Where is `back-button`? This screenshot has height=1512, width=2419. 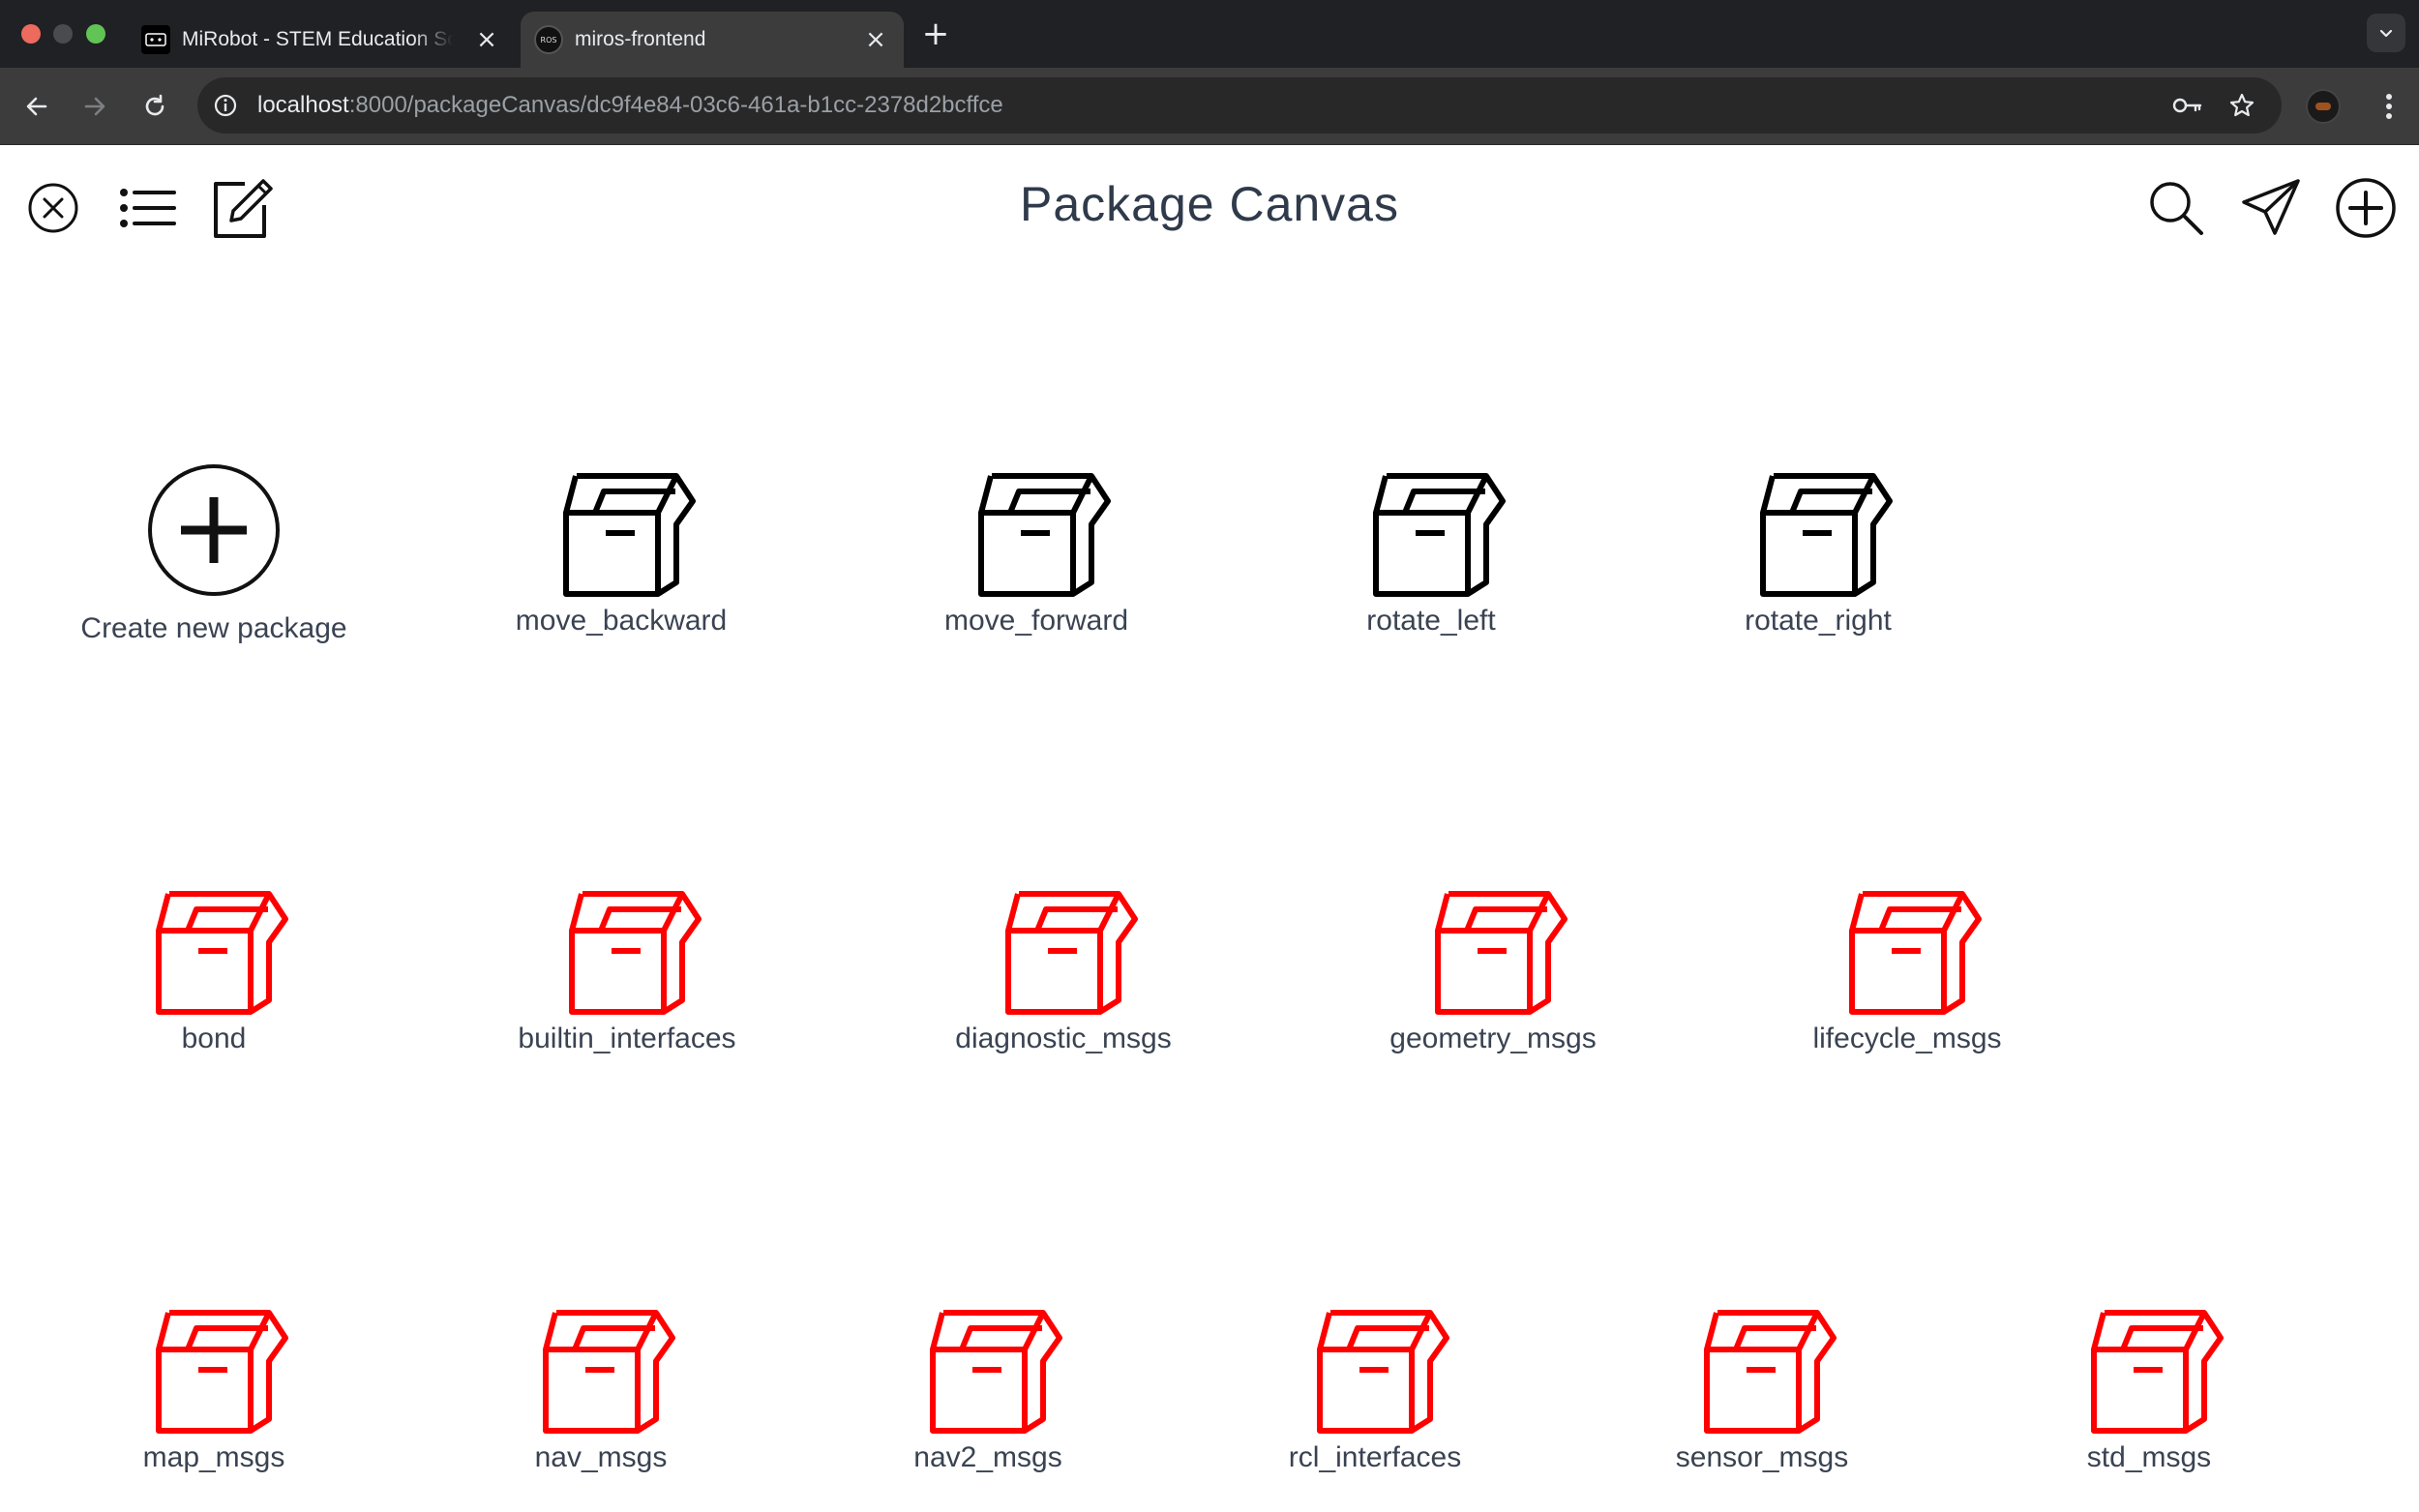
back-button is located at coordinates (36, 106).